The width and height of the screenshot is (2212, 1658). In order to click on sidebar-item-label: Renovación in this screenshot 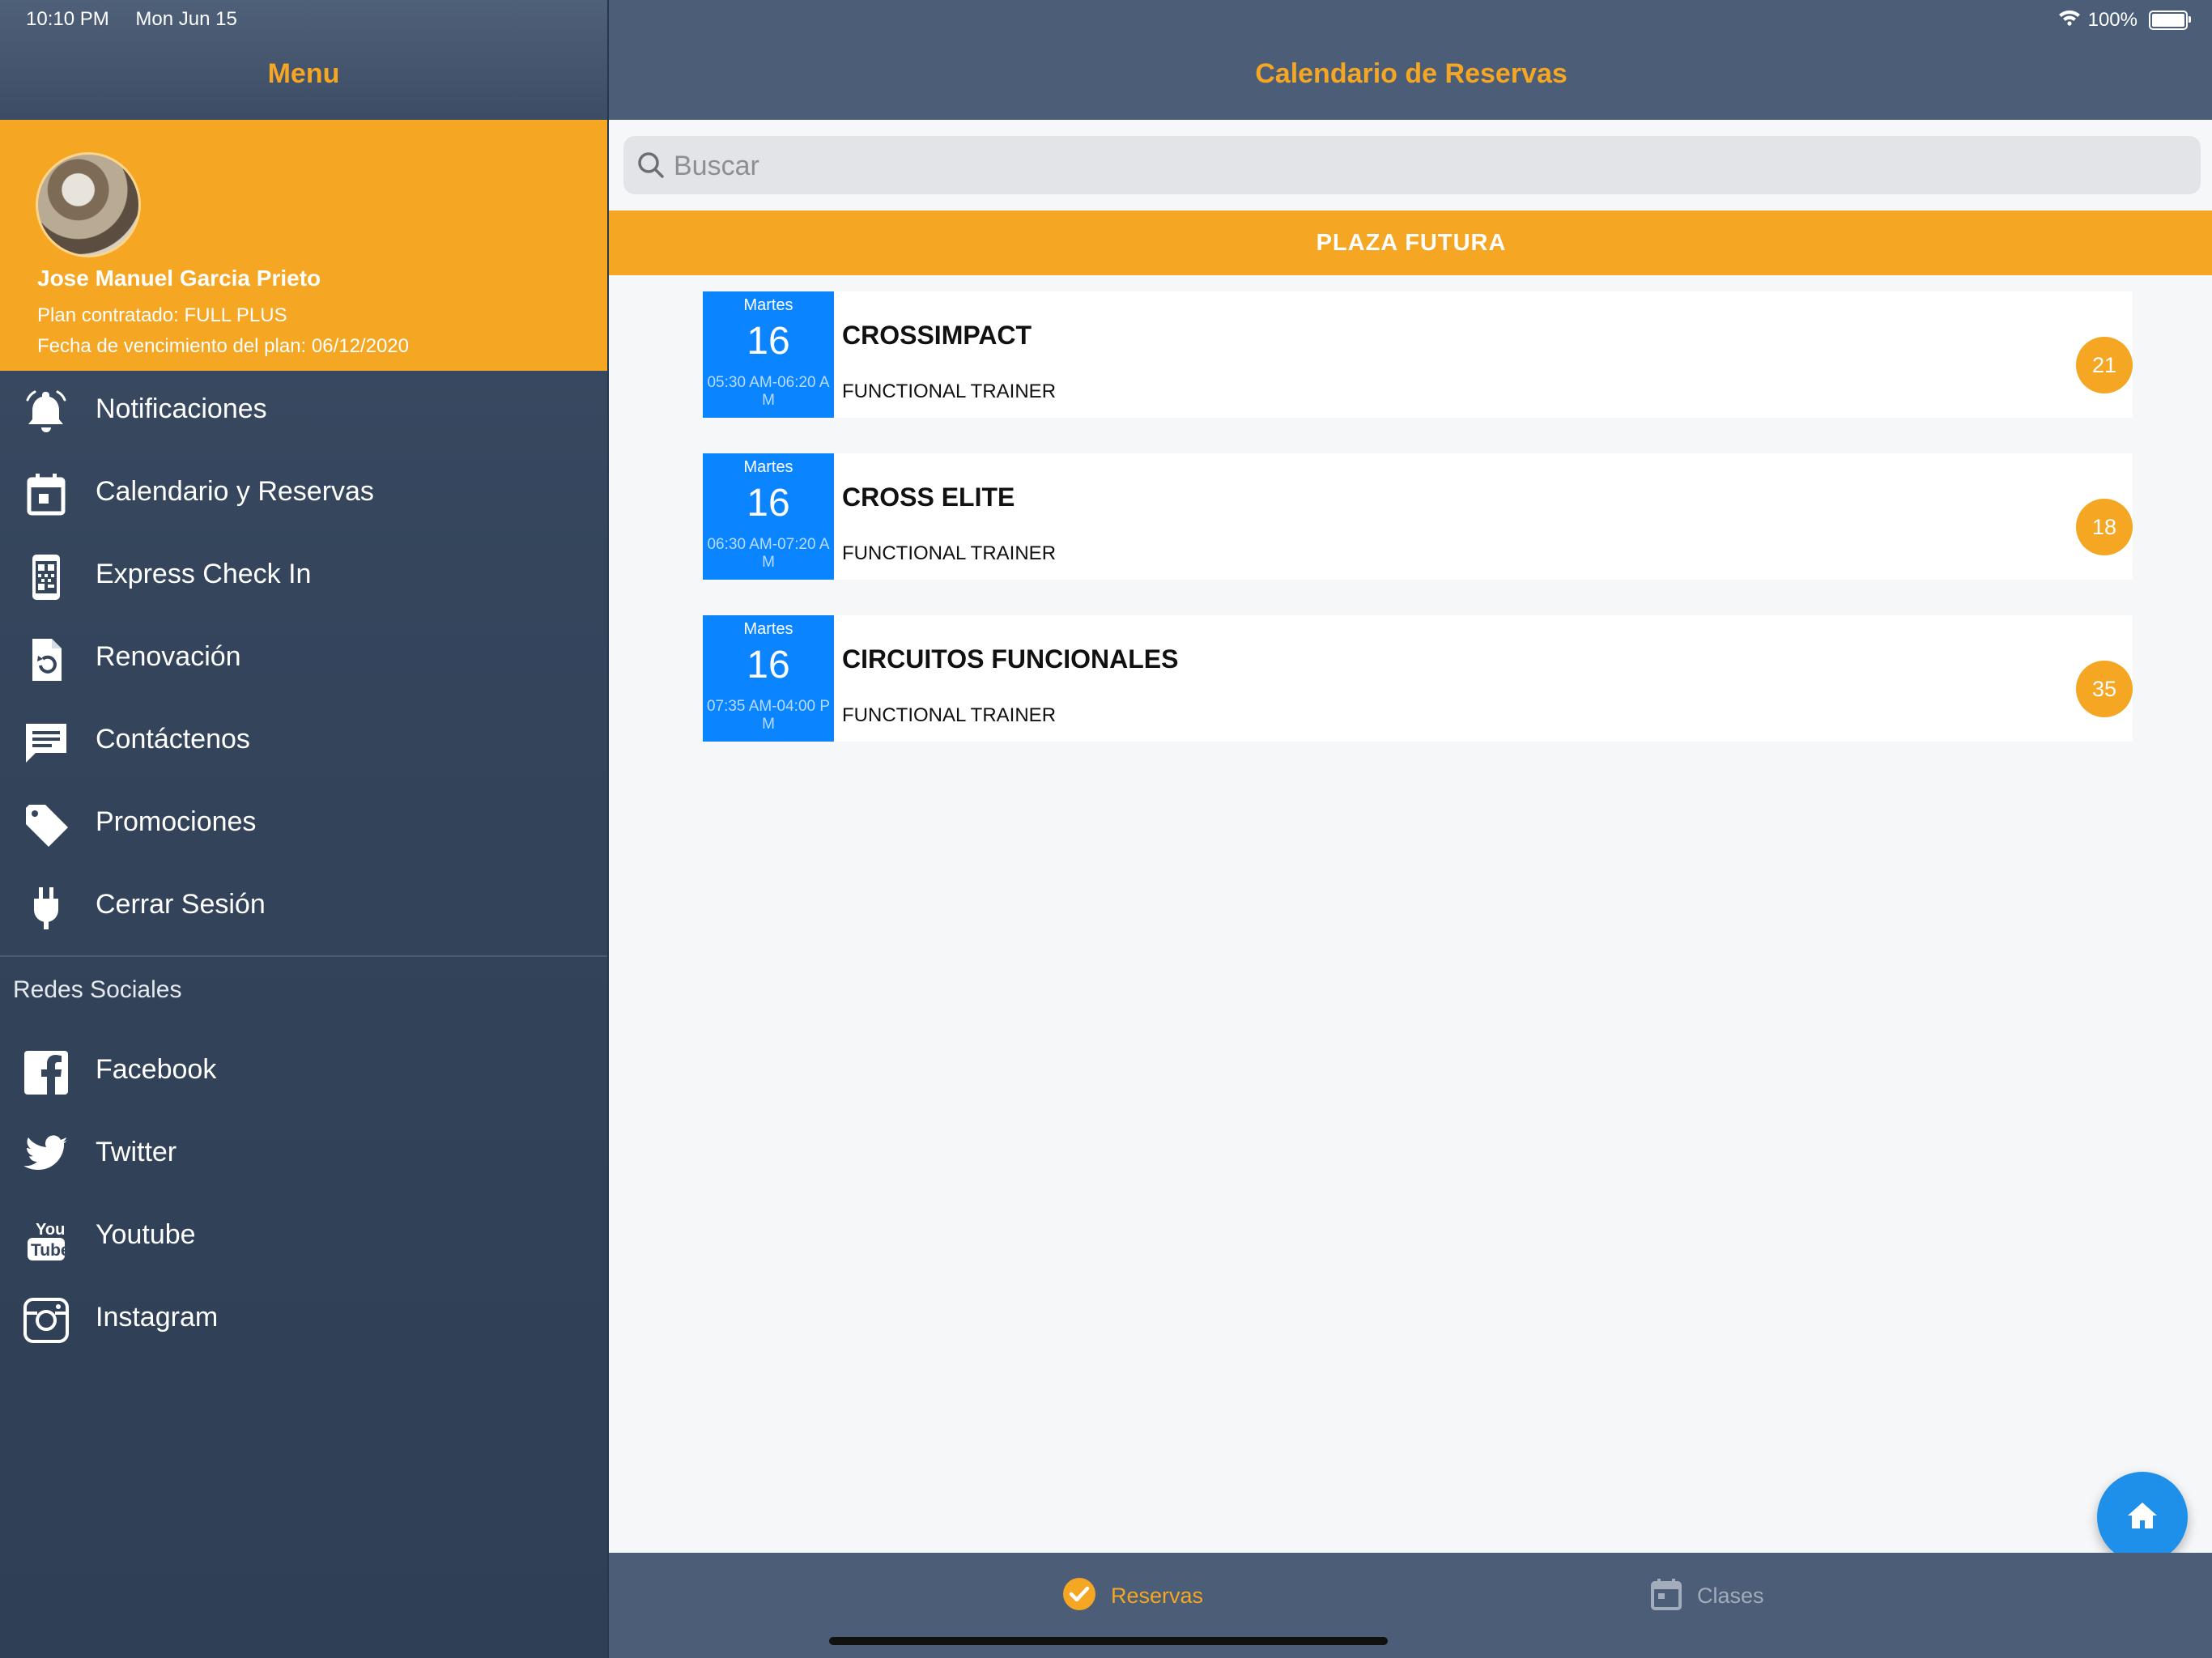, I will do `click(168, 656)`.